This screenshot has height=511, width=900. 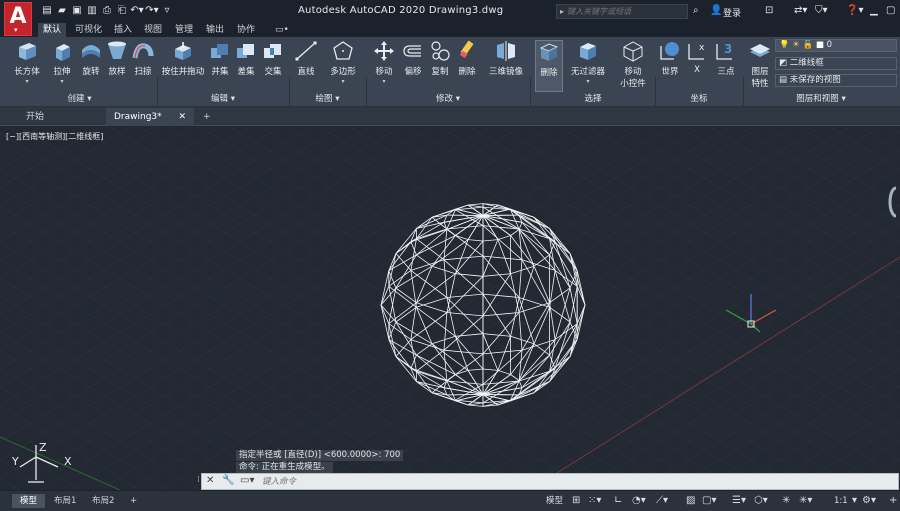 What do you see at coordinates (18, 19) in the screenshot?
I see `app-menu-button: A ▾` at bounding box center [18, 19].